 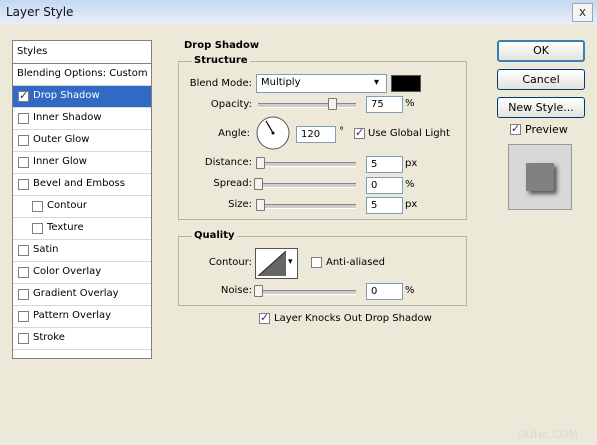 I want to click on drop-shadow-title: Drop Shadow, so click(x=222, y=45).